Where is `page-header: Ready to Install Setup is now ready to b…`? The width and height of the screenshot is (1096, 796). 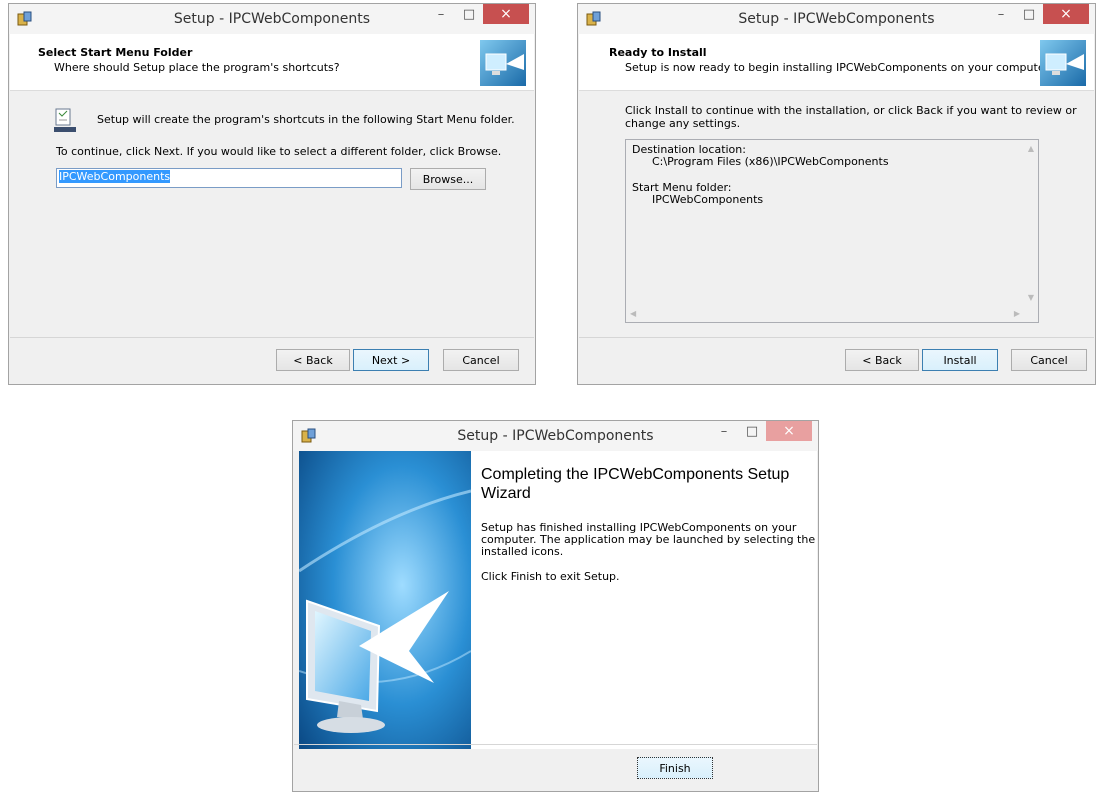
page-header: Ready to Install Setup is now ready to b… is located at coordinates (836, 62).